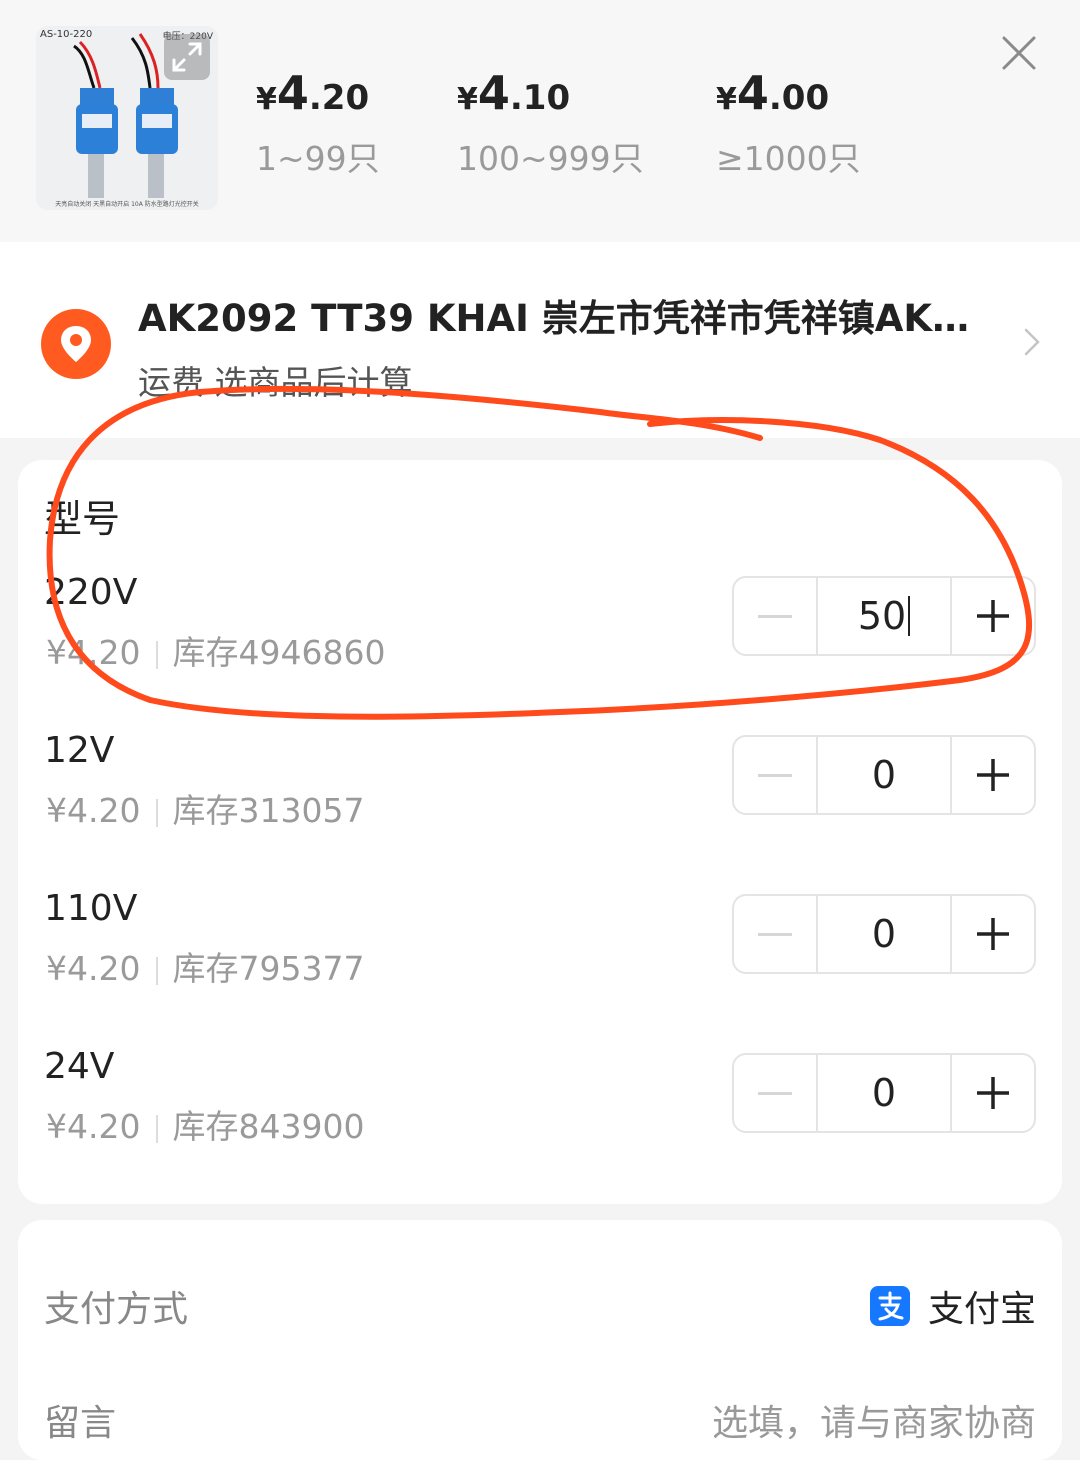  I want to click on variant-stock: 库存795377, so click(268, 968).